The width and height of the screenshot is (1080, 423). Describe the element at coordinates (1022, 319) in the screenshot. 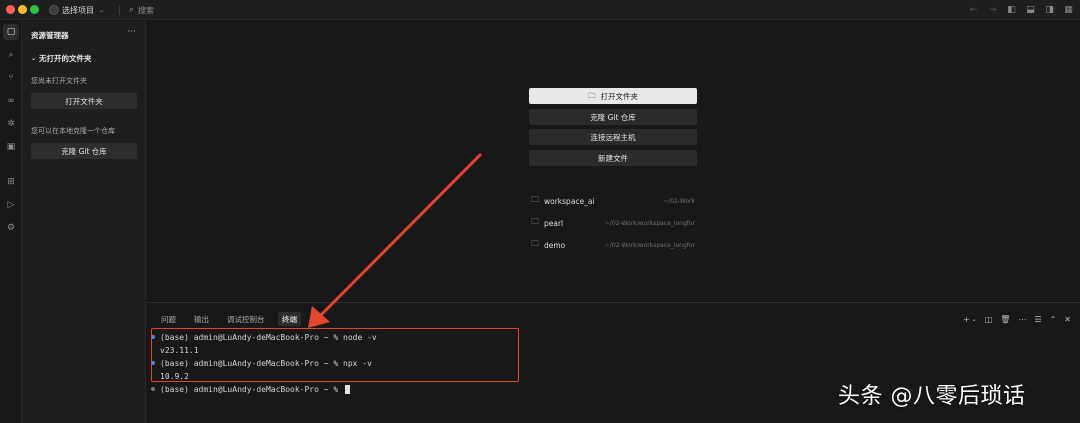

I see `more-icon: ⋯` at that location.